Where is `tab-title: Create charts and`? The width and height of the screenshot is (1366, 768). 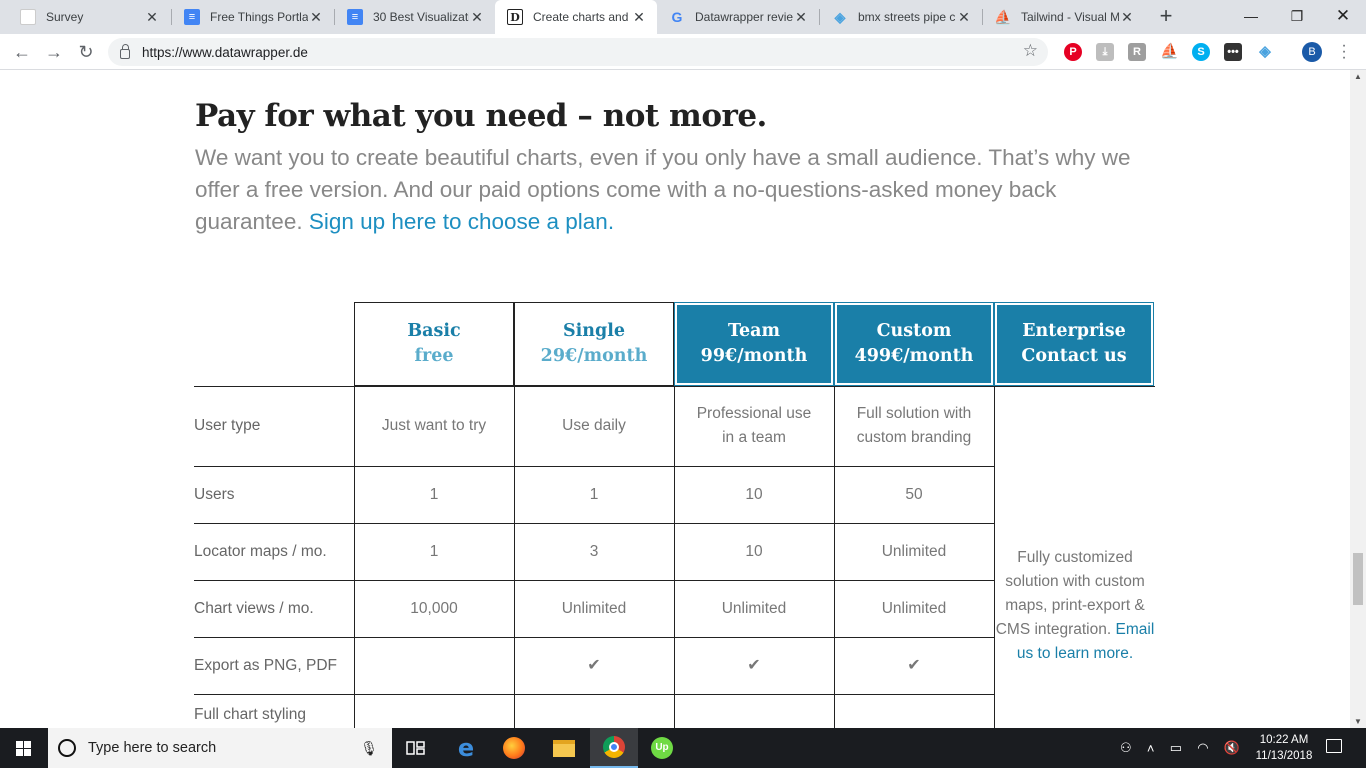
tab-title: Create charts and is located at coordinates (581, 17).